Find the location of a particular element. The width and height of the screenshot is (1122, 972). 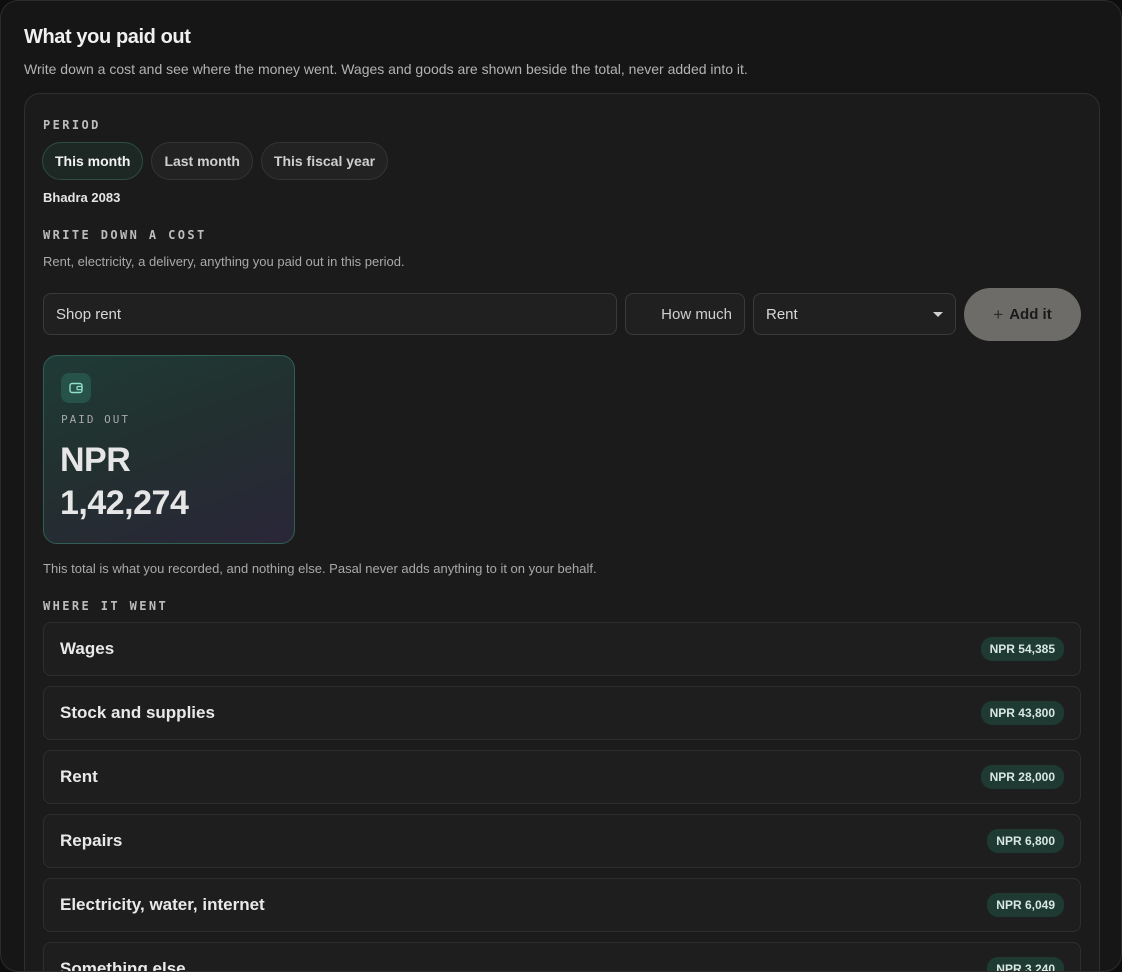

amount-badge: NPR 6,049 is located at coordinates (1025, 905).